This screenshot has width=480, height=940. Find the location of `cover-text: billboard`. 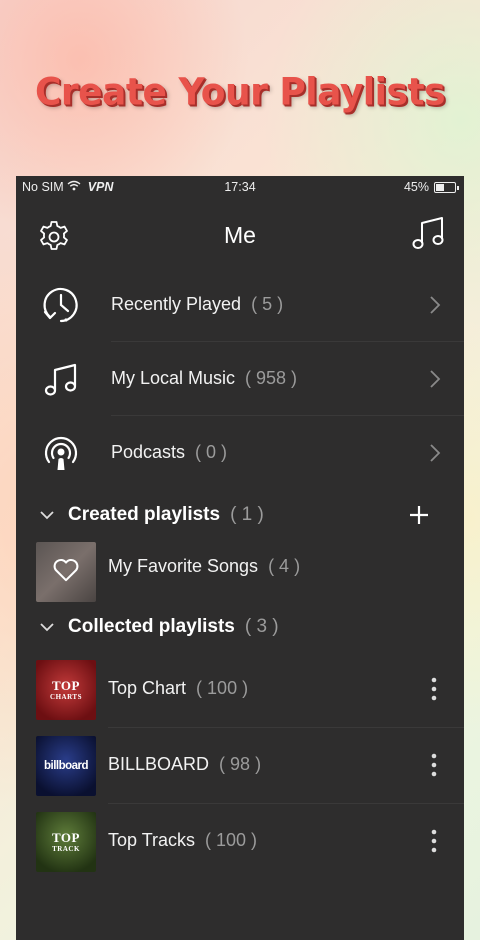

cover-text: billboard is located at coordinates (66, 766).